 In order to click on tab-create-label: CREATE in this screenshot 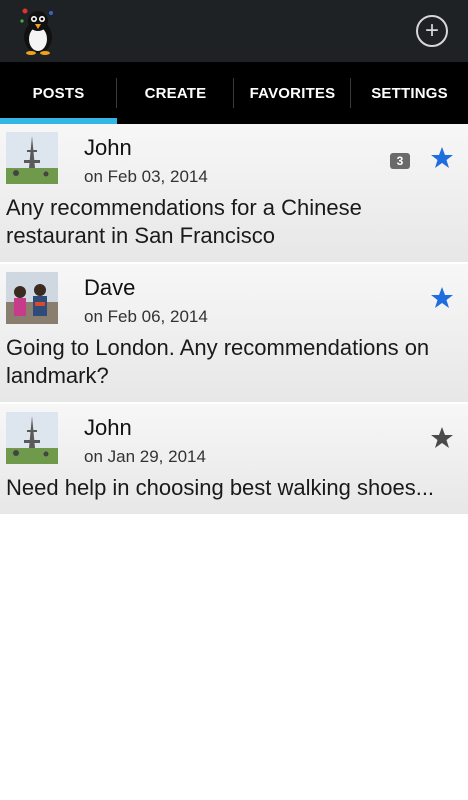, I will do `click(175, 93)`.